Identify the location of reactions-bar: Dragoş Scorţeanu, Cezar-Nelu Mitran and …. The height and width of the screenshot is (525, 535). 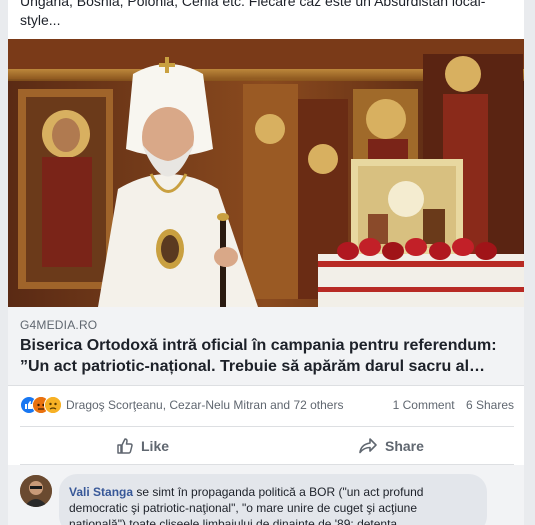
(267, 406).